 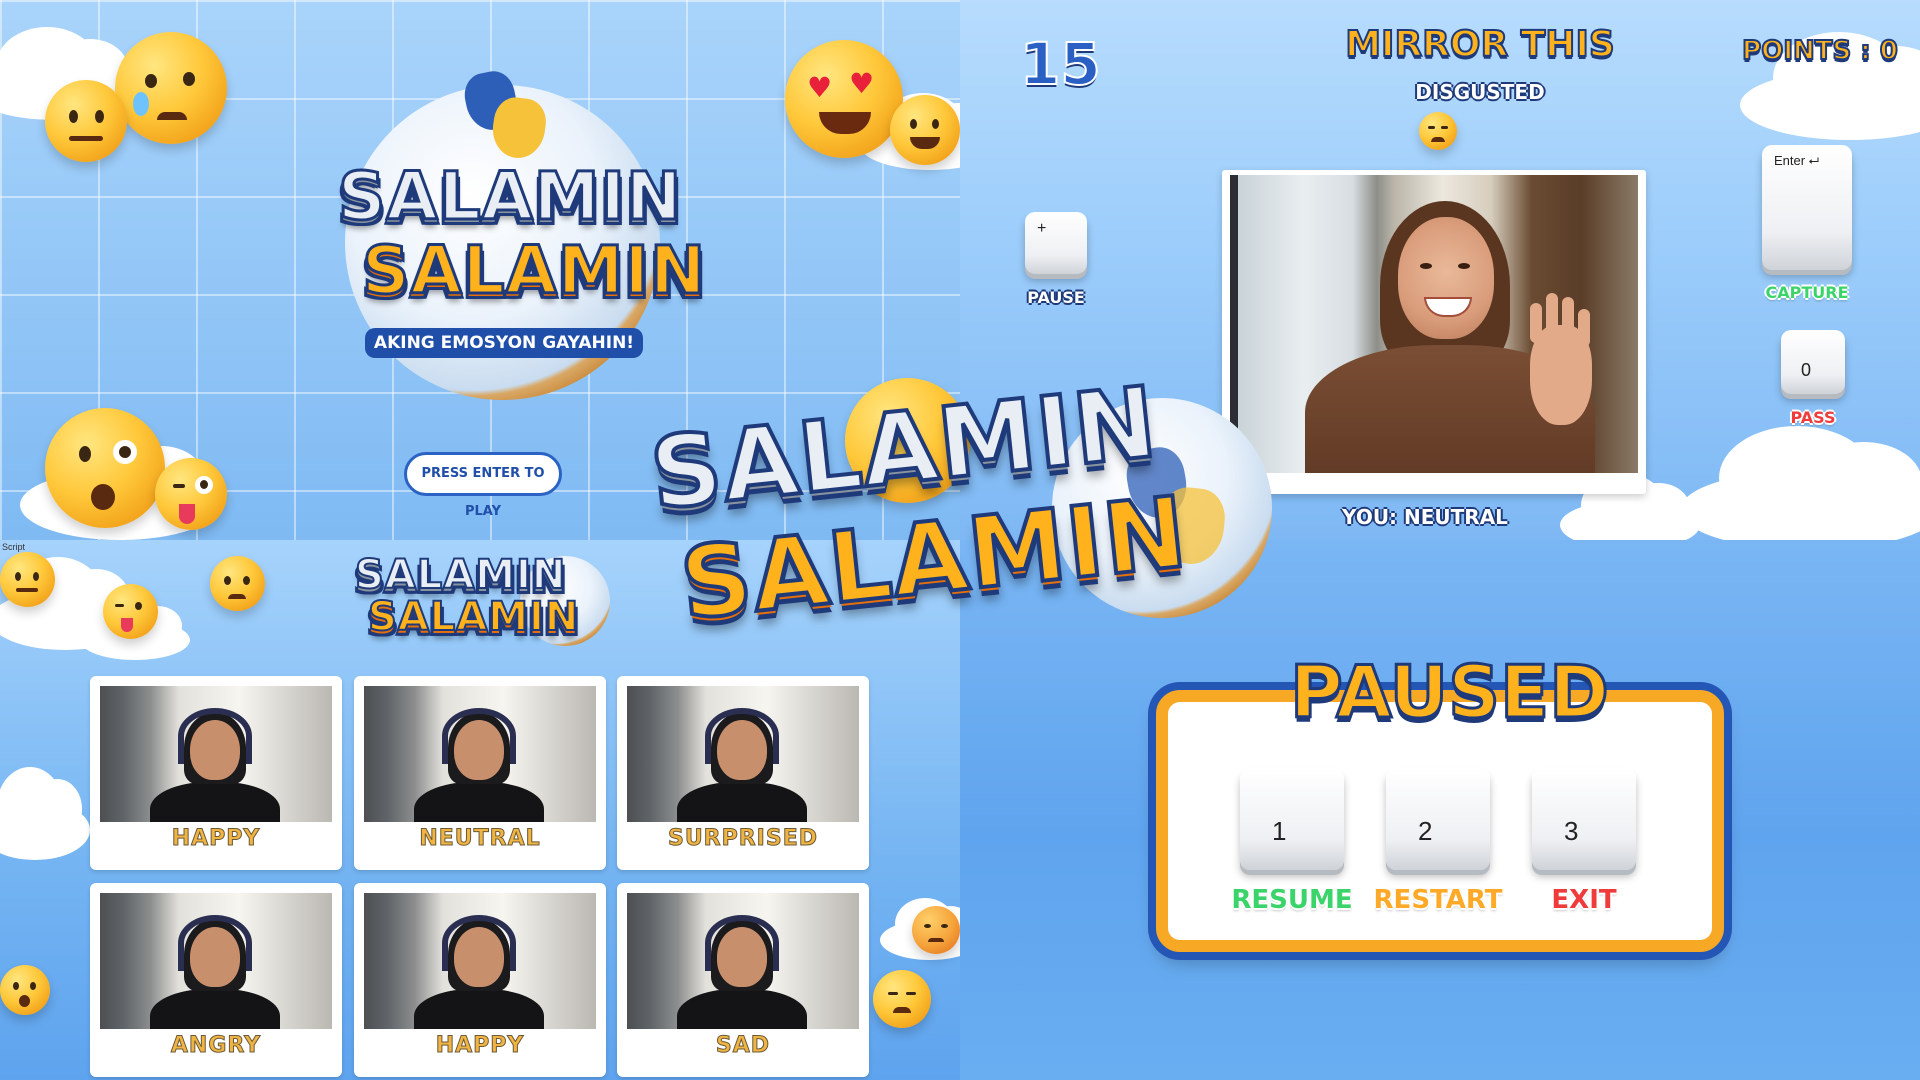 I want to click on enter-key-cap: Enter ⮠, so click(x=1797, y=160).